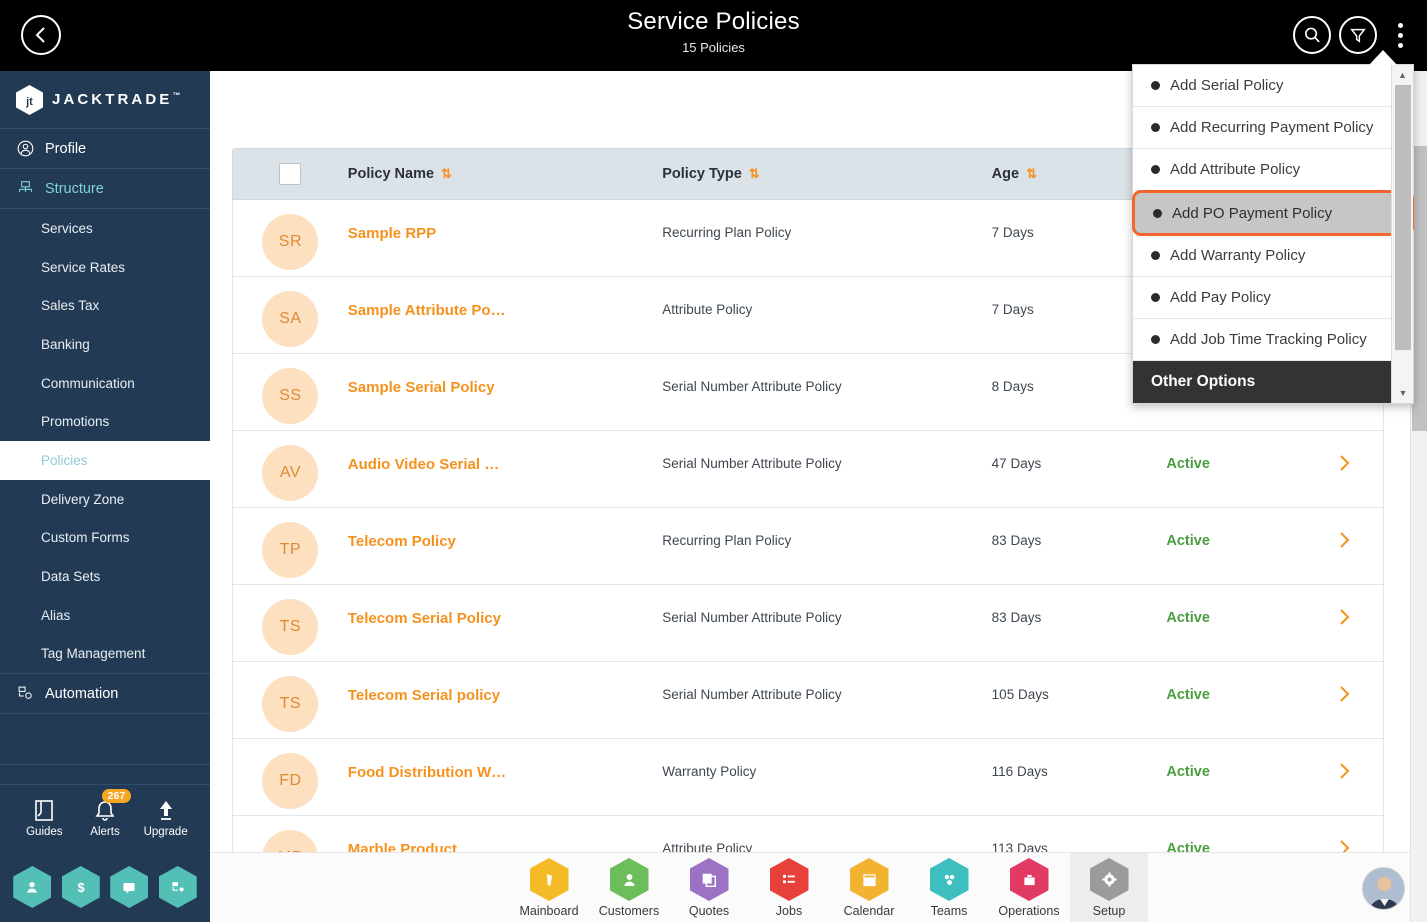  What do you see at coordinates (112, 99) in the screenshot?
I see `brand-label: JACKTRADE` at bounding box center [112, 99].